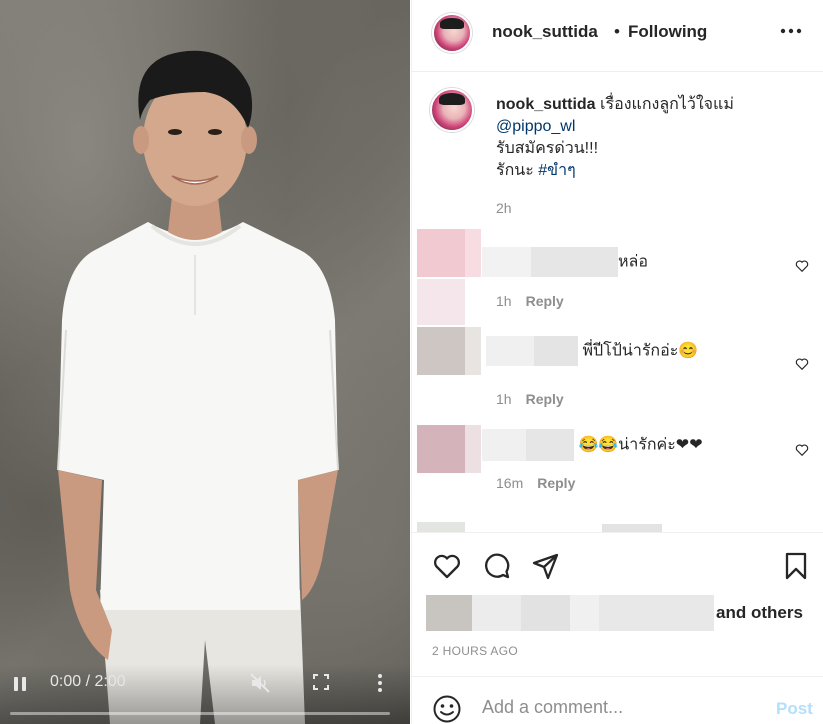  I want to click on video-more-button, so click(380, 683).